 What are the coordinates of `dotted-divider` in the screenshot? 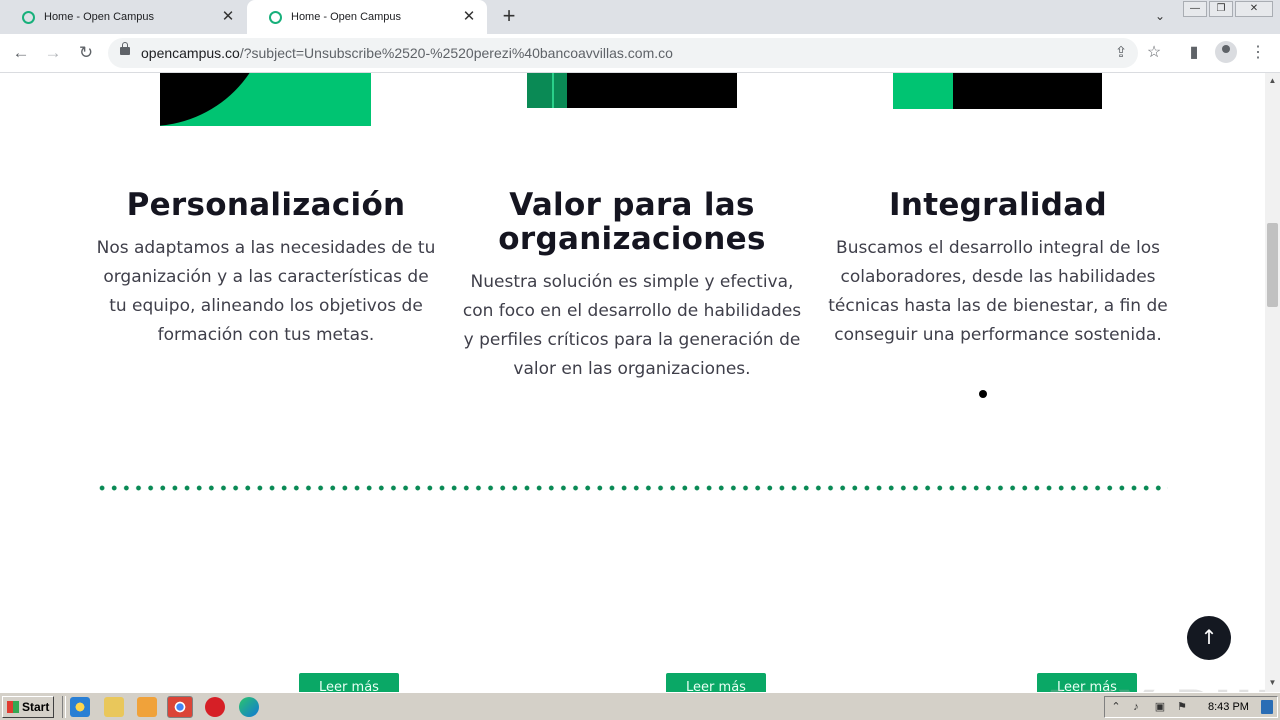 It's located at (632, 488).